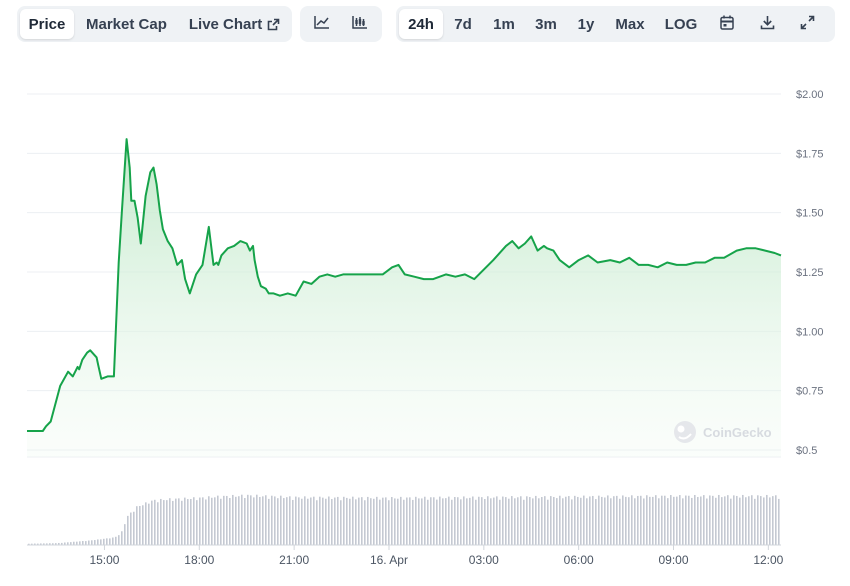 The width and height of the screenshot is (850, 586). I want to click on watermark-text: CoinGecko, so click(737, 432).